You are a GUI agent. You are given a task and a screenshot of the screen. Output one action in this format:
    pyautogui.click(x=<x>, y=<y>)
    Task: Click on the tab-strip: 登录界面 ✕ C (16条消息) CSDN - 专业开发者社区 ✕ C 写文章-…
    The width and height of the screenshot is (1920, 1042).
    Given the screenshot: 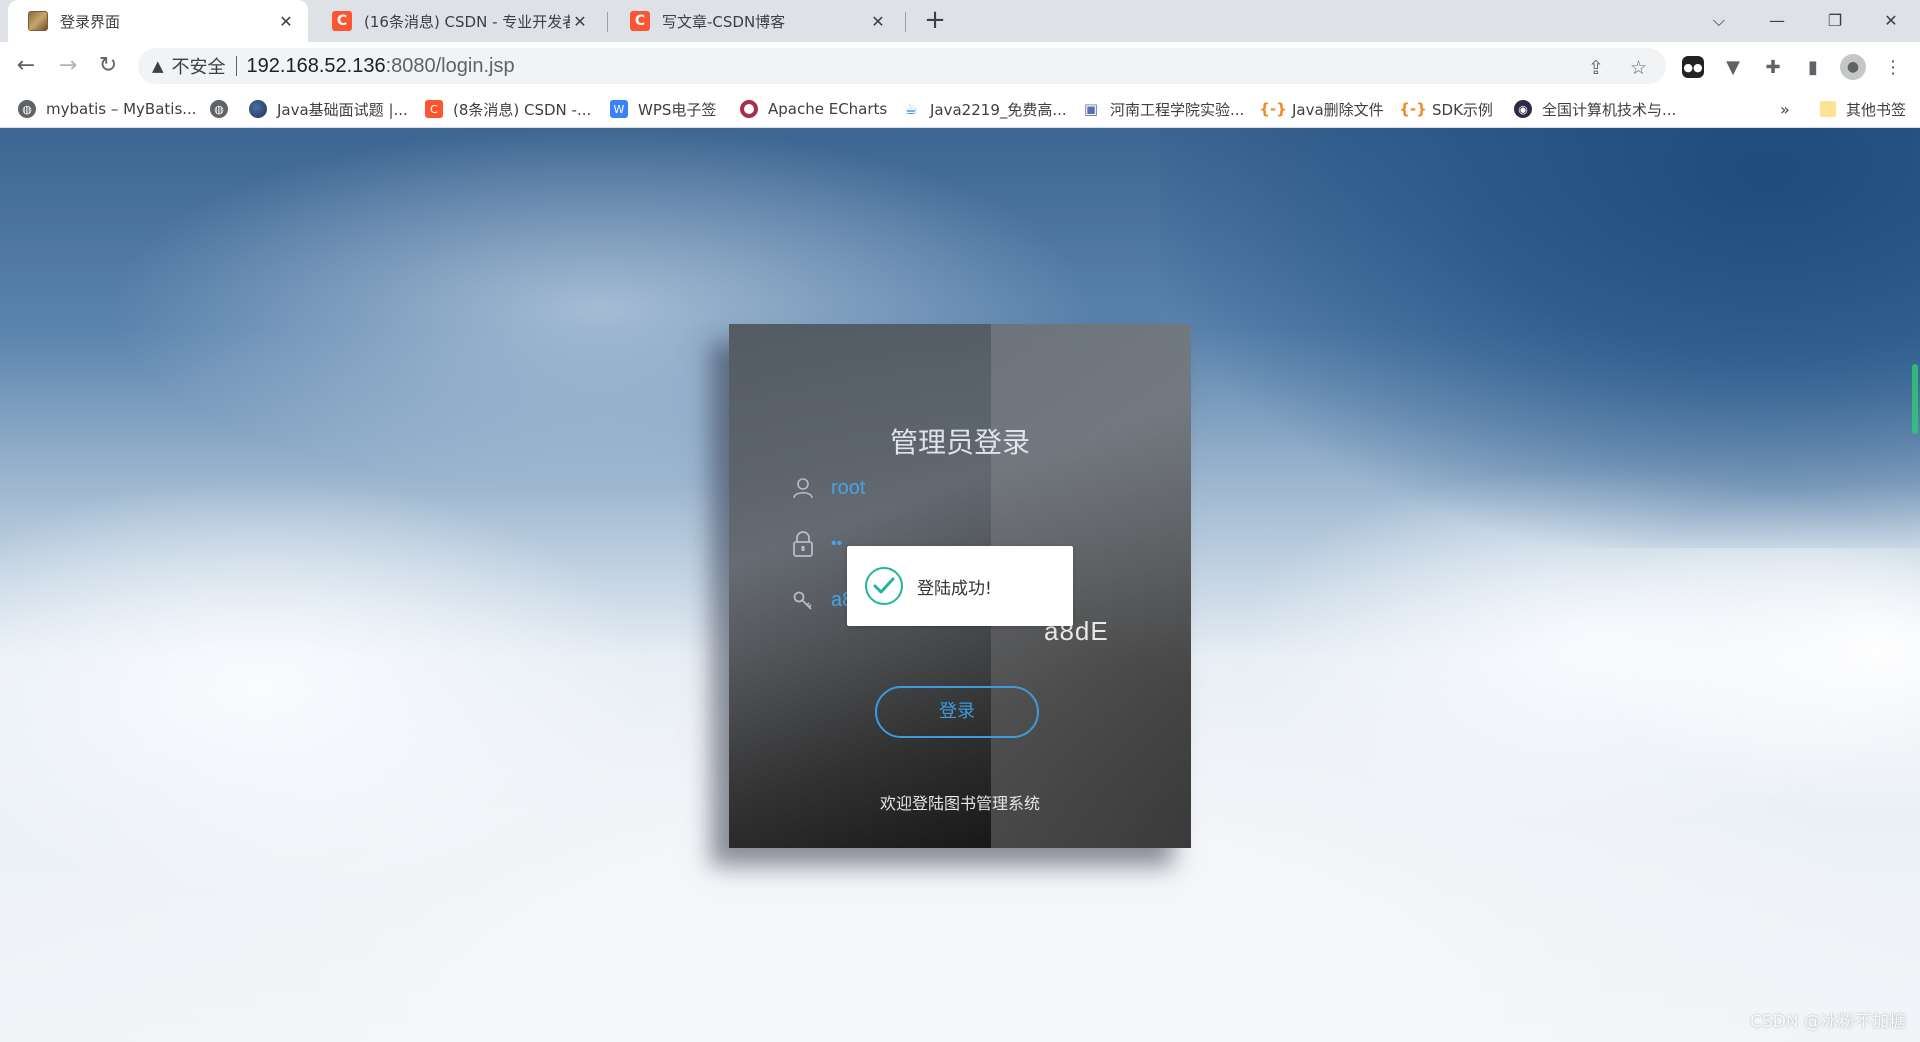 What is the action you would take?
    pyautogui.click(x=960, y=21)
    